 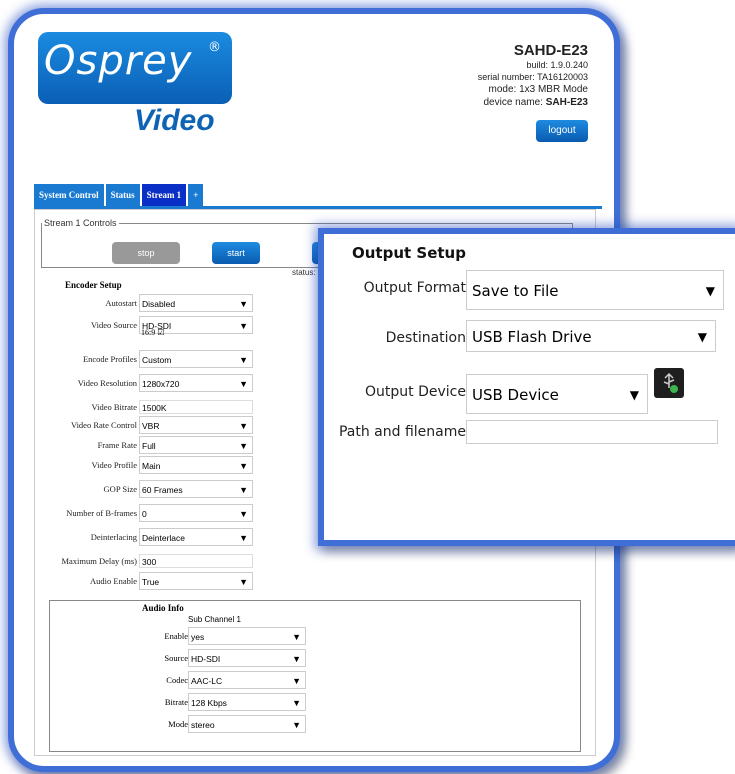 I want to click on encoder-row: Encode Profiles Custom ▼, so click(x=145, y=360).